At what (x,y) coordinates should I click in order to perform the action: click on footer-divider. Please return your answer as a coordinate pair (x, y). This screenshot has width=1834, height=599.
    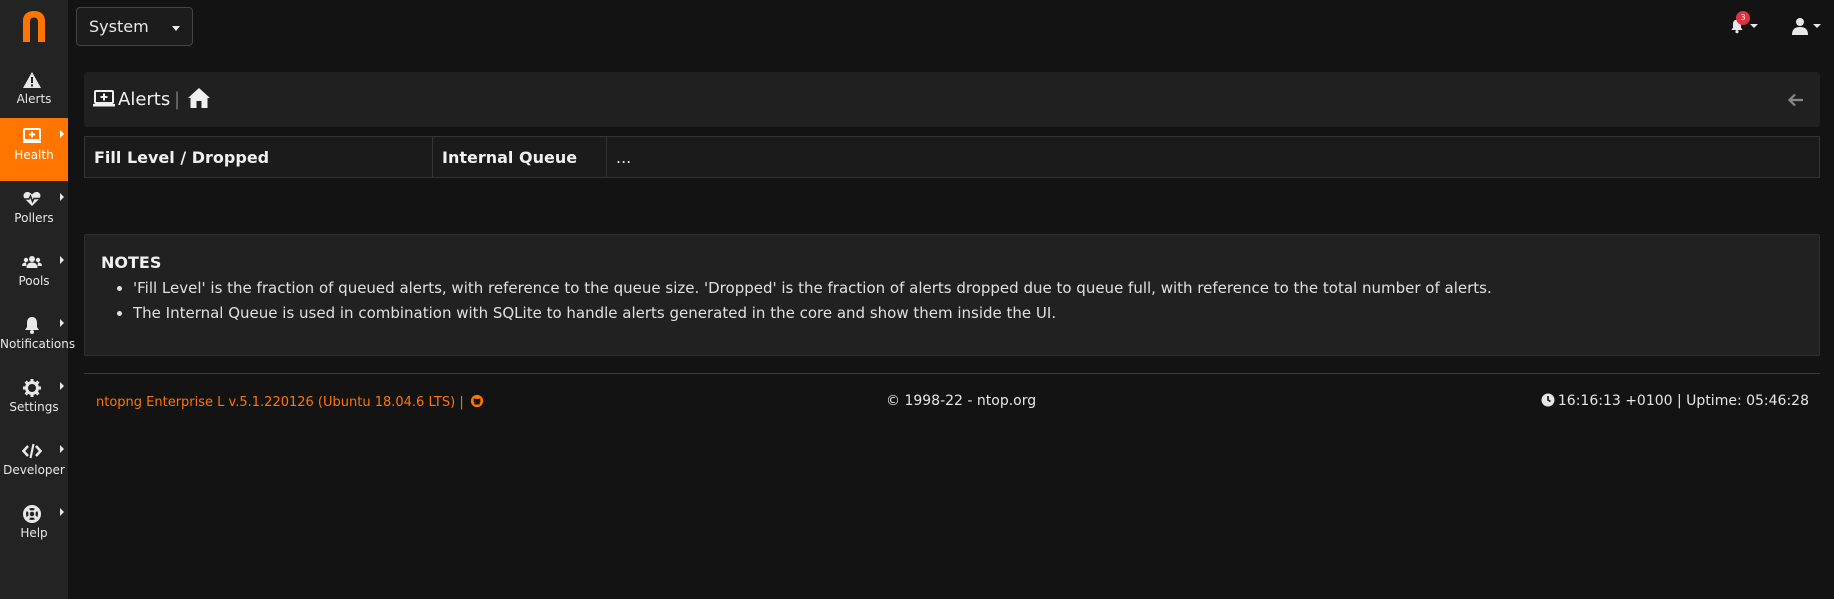
    Looking at the image, I should click on (952, 373).